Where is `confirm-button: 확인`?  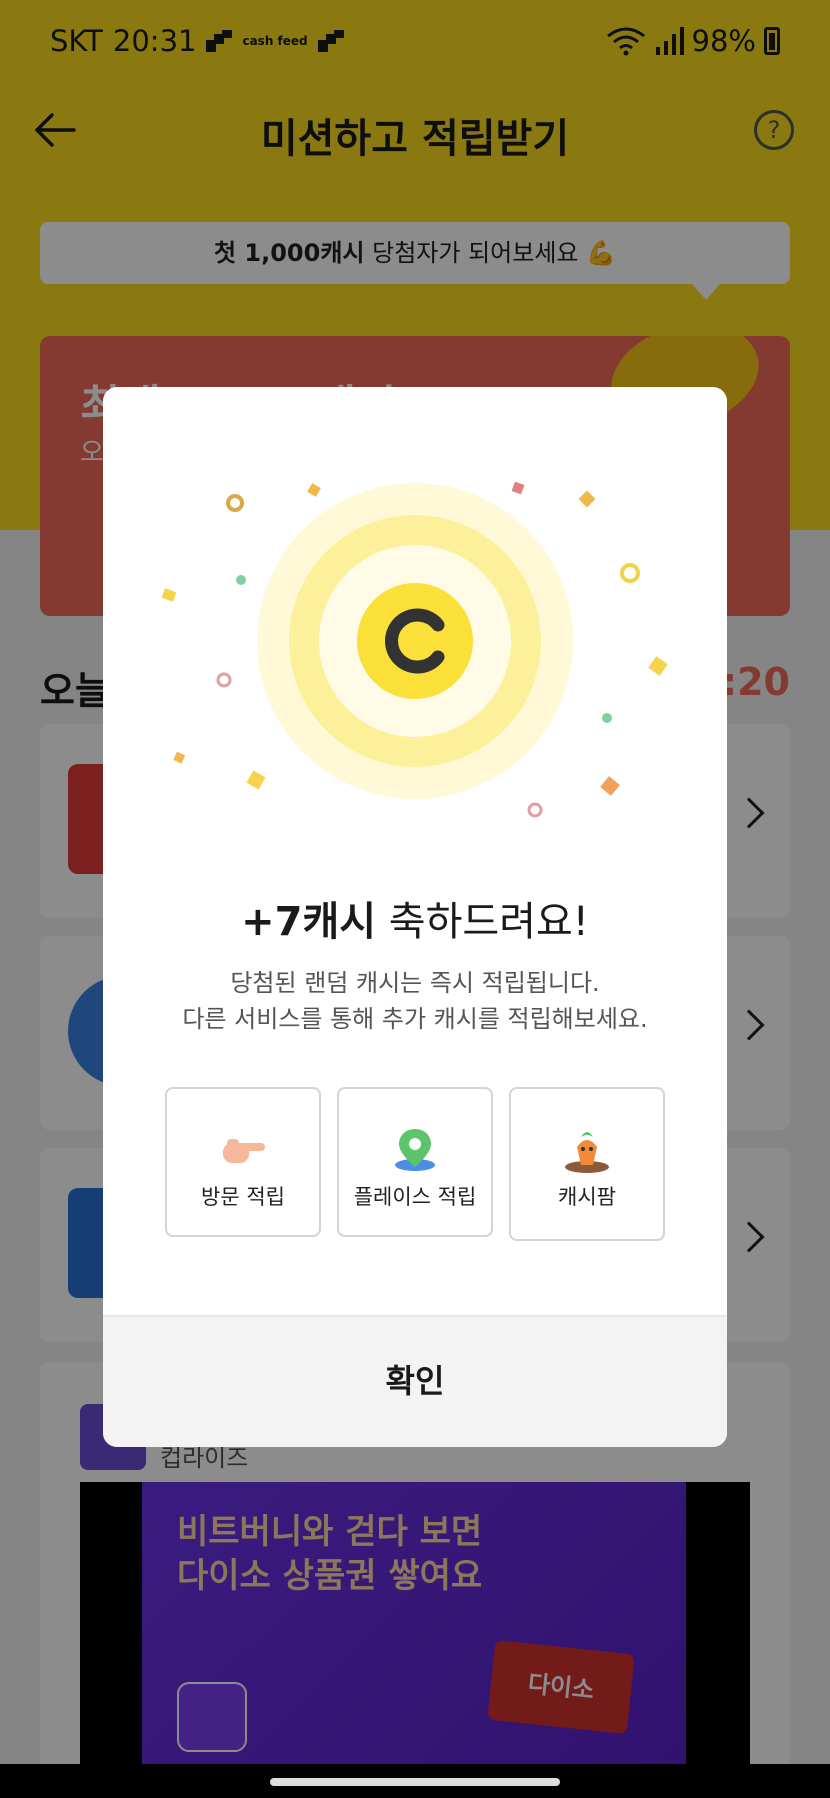 confirm-button: 확인 is located at coordinates (415, 1381).